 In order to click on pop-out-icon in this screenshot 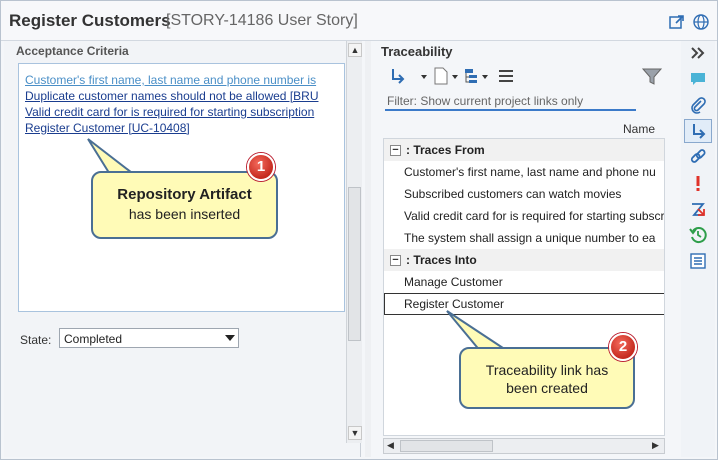, I will do `click(677, 22)`.